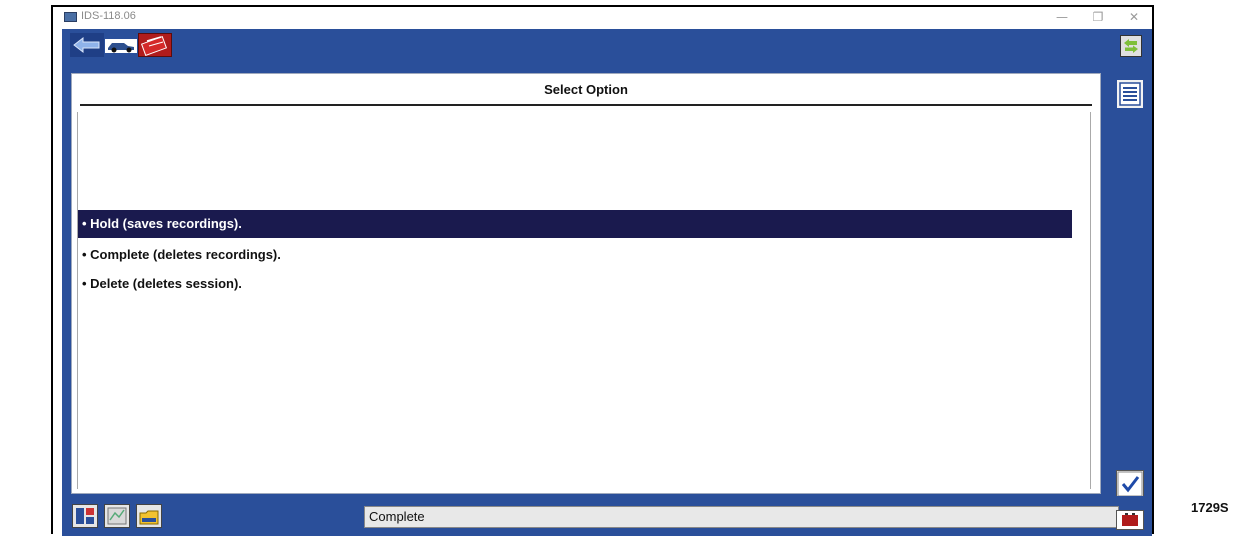 The width and height of the screenshot is (1251, 536). I want to click on swap-arrows-icon, so click(1131, 46).